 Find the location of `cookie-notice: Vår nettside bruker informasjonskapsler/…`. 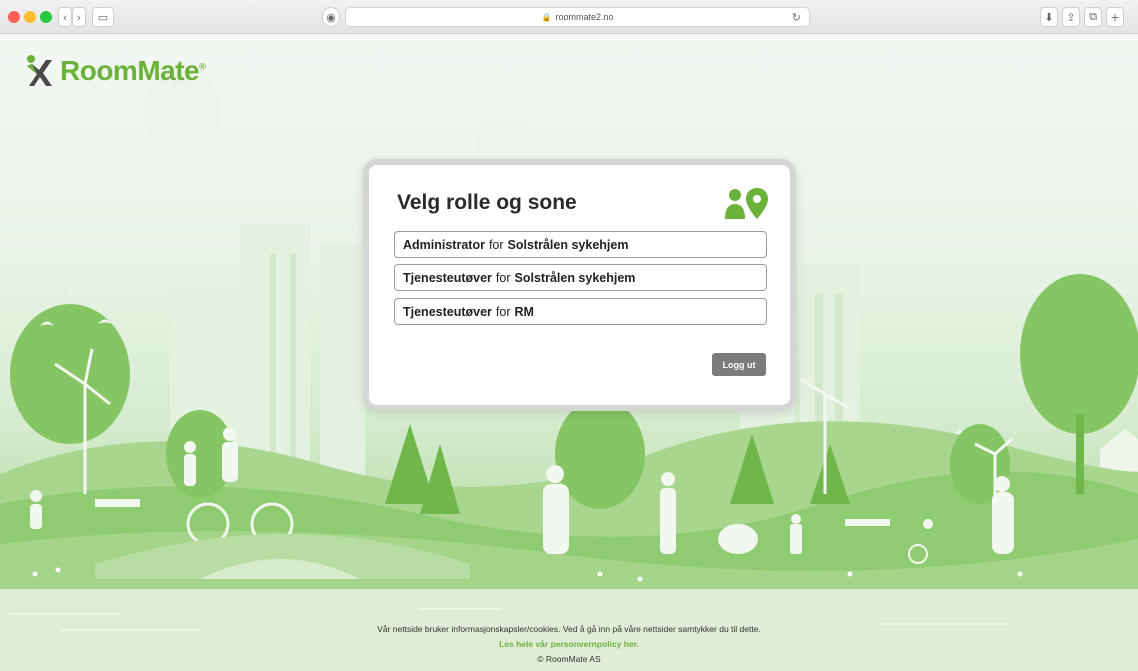

cookie-notice: Vår nettside bruker informasjonskapsler/… is located at coordinates (569, 629).